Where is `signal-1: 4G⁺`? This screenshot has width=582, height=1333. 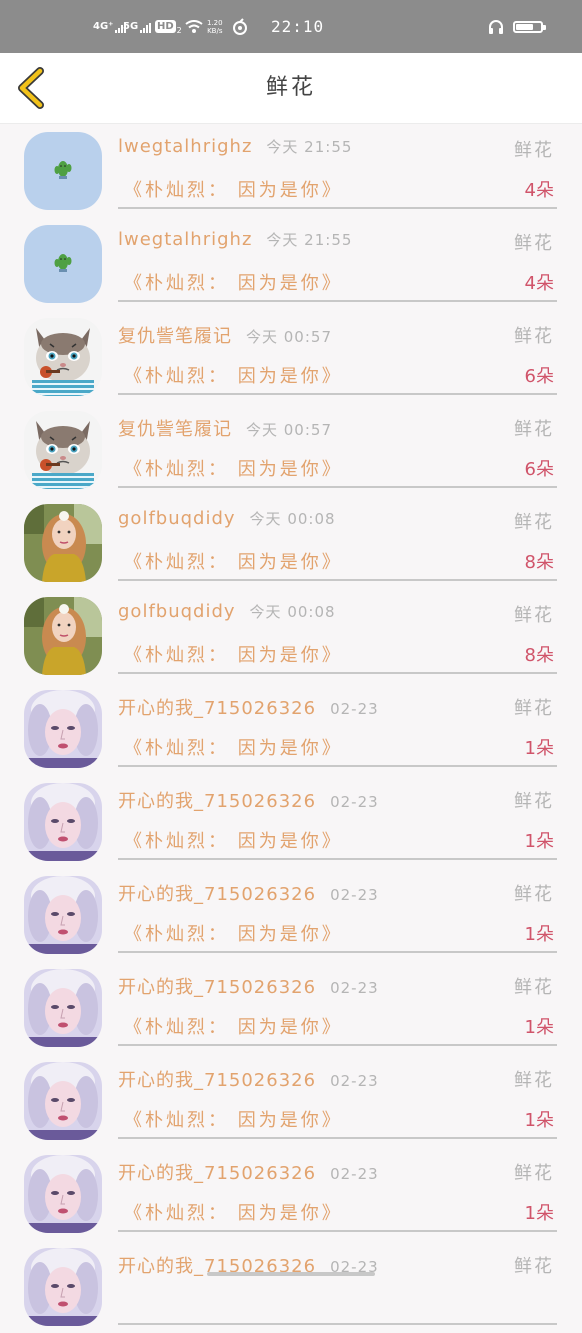 signal-1: 4G⁺ is located at coordinates (110, 26).